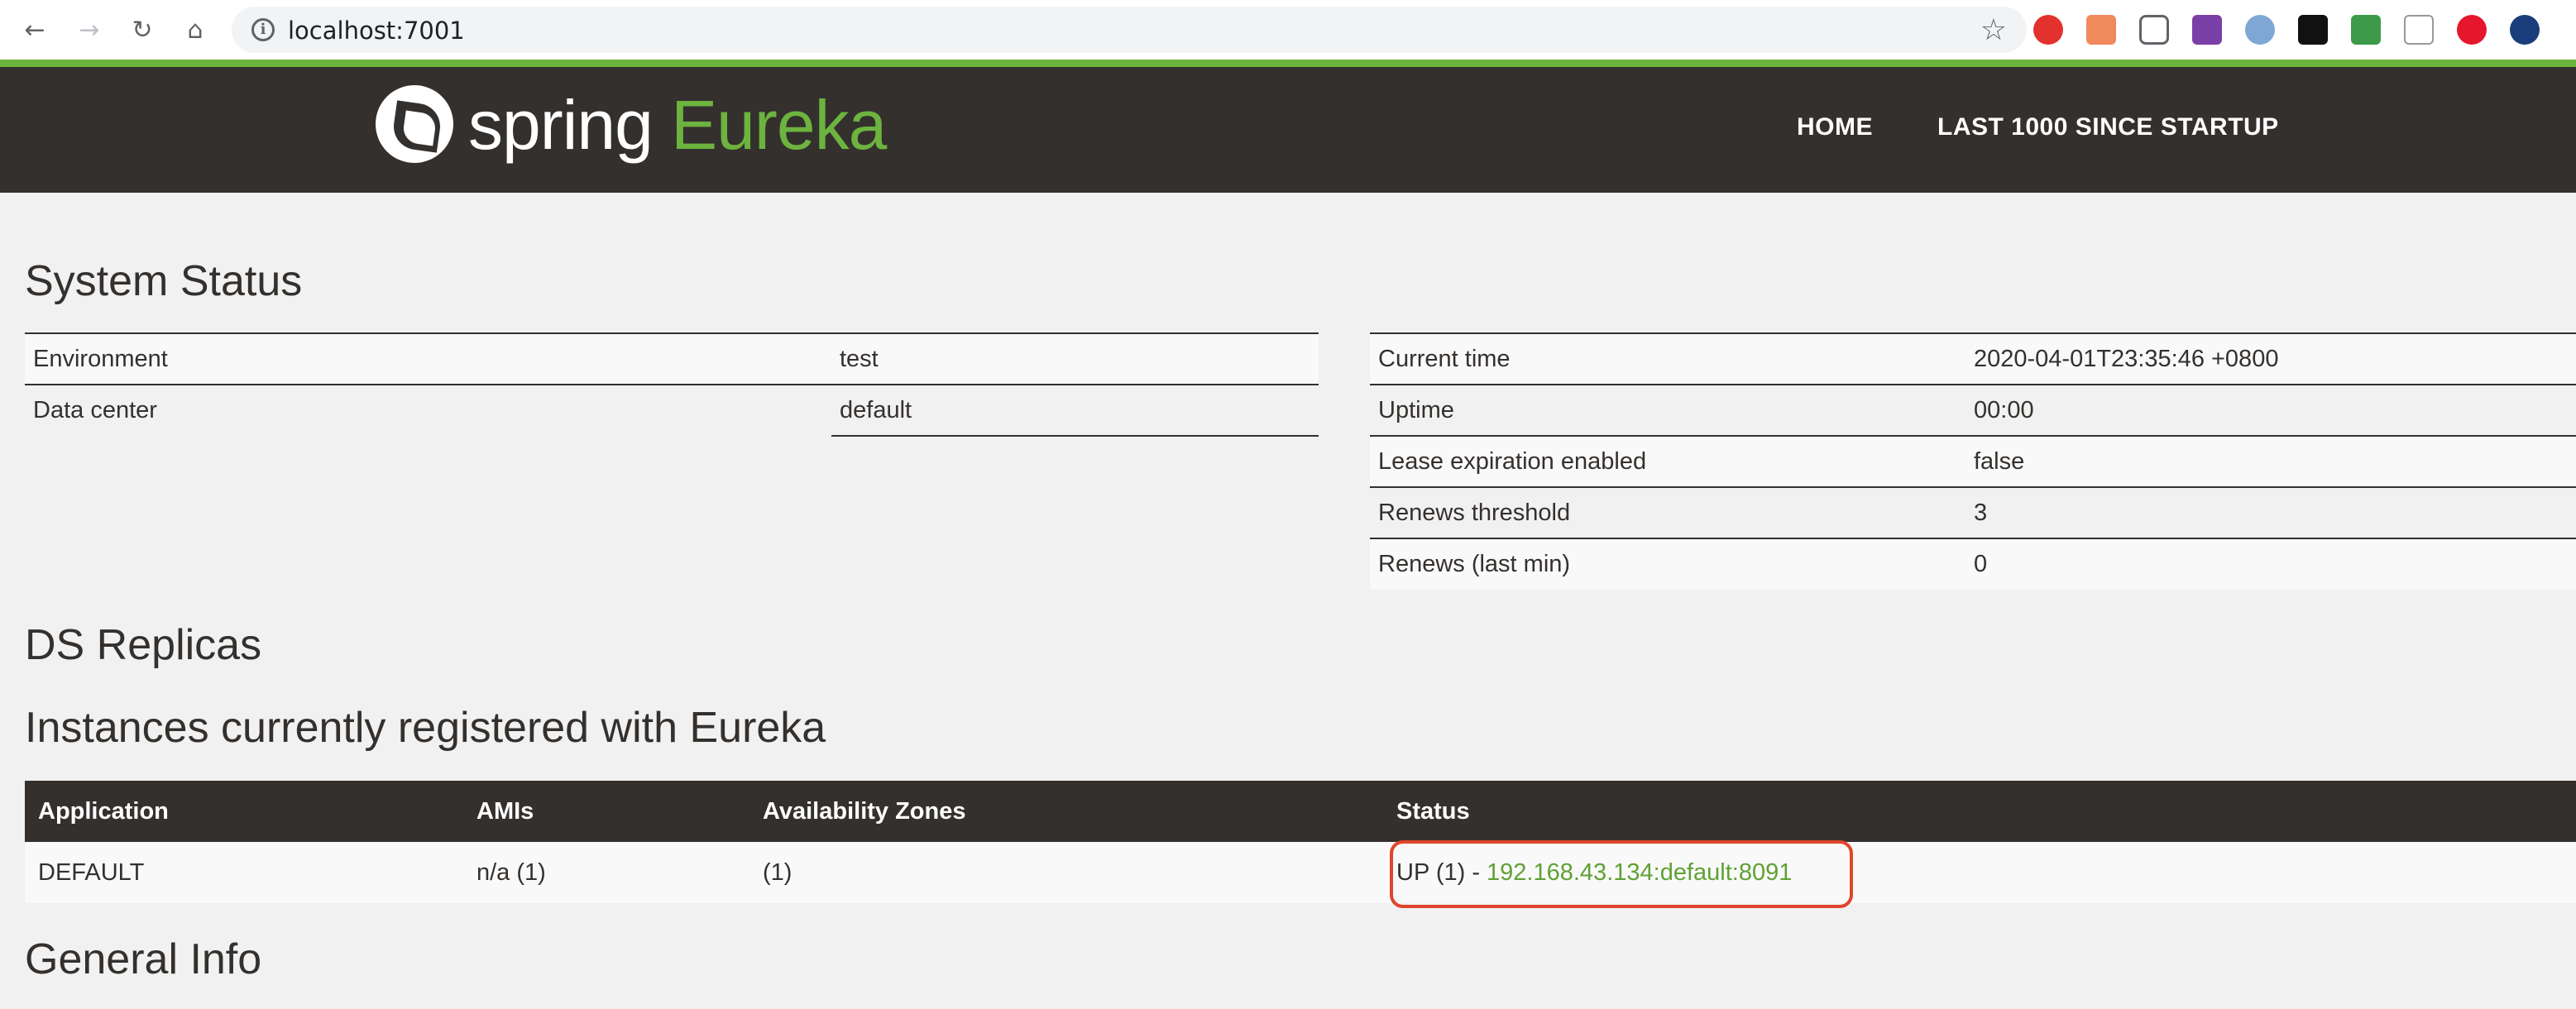 The width and height of the screenshot is (2576, 1009). What do you see at coordinates (2271, 564) in the screenshot?
I see `status-value: 0` at bounding box center [2271, 564].